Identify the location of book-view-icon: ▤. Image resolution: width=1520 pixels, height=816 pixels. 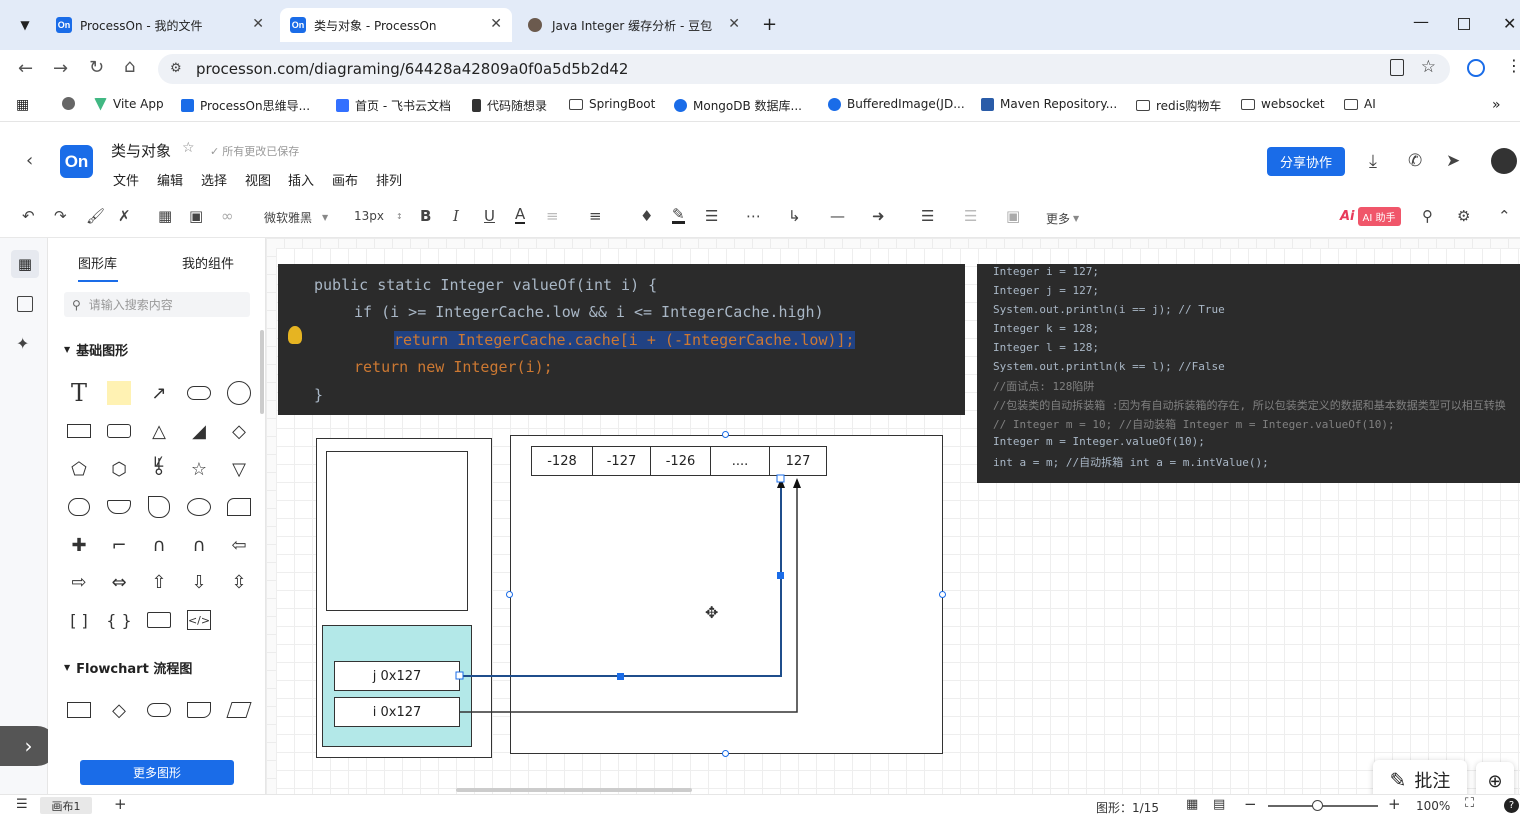
(1219, 804).